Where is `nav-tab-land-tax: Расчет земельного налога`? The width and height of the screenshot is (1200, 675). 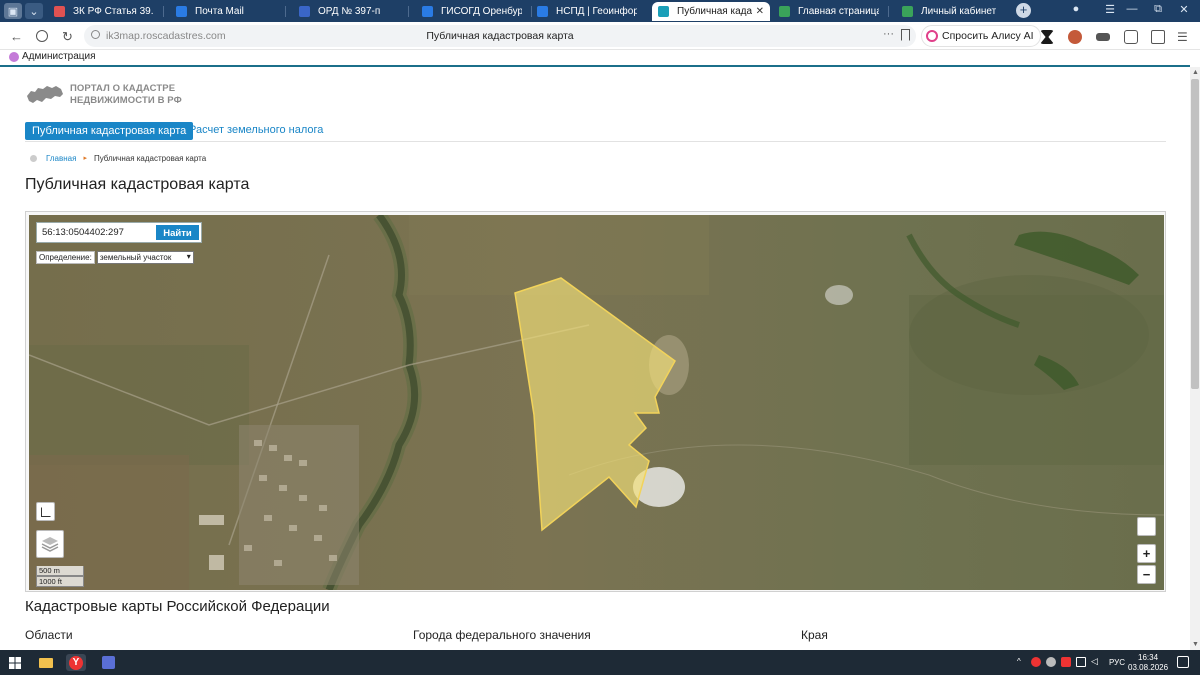
nav-tab-land-tax: Расчет земельного налога is located at coordinates (256, 130).